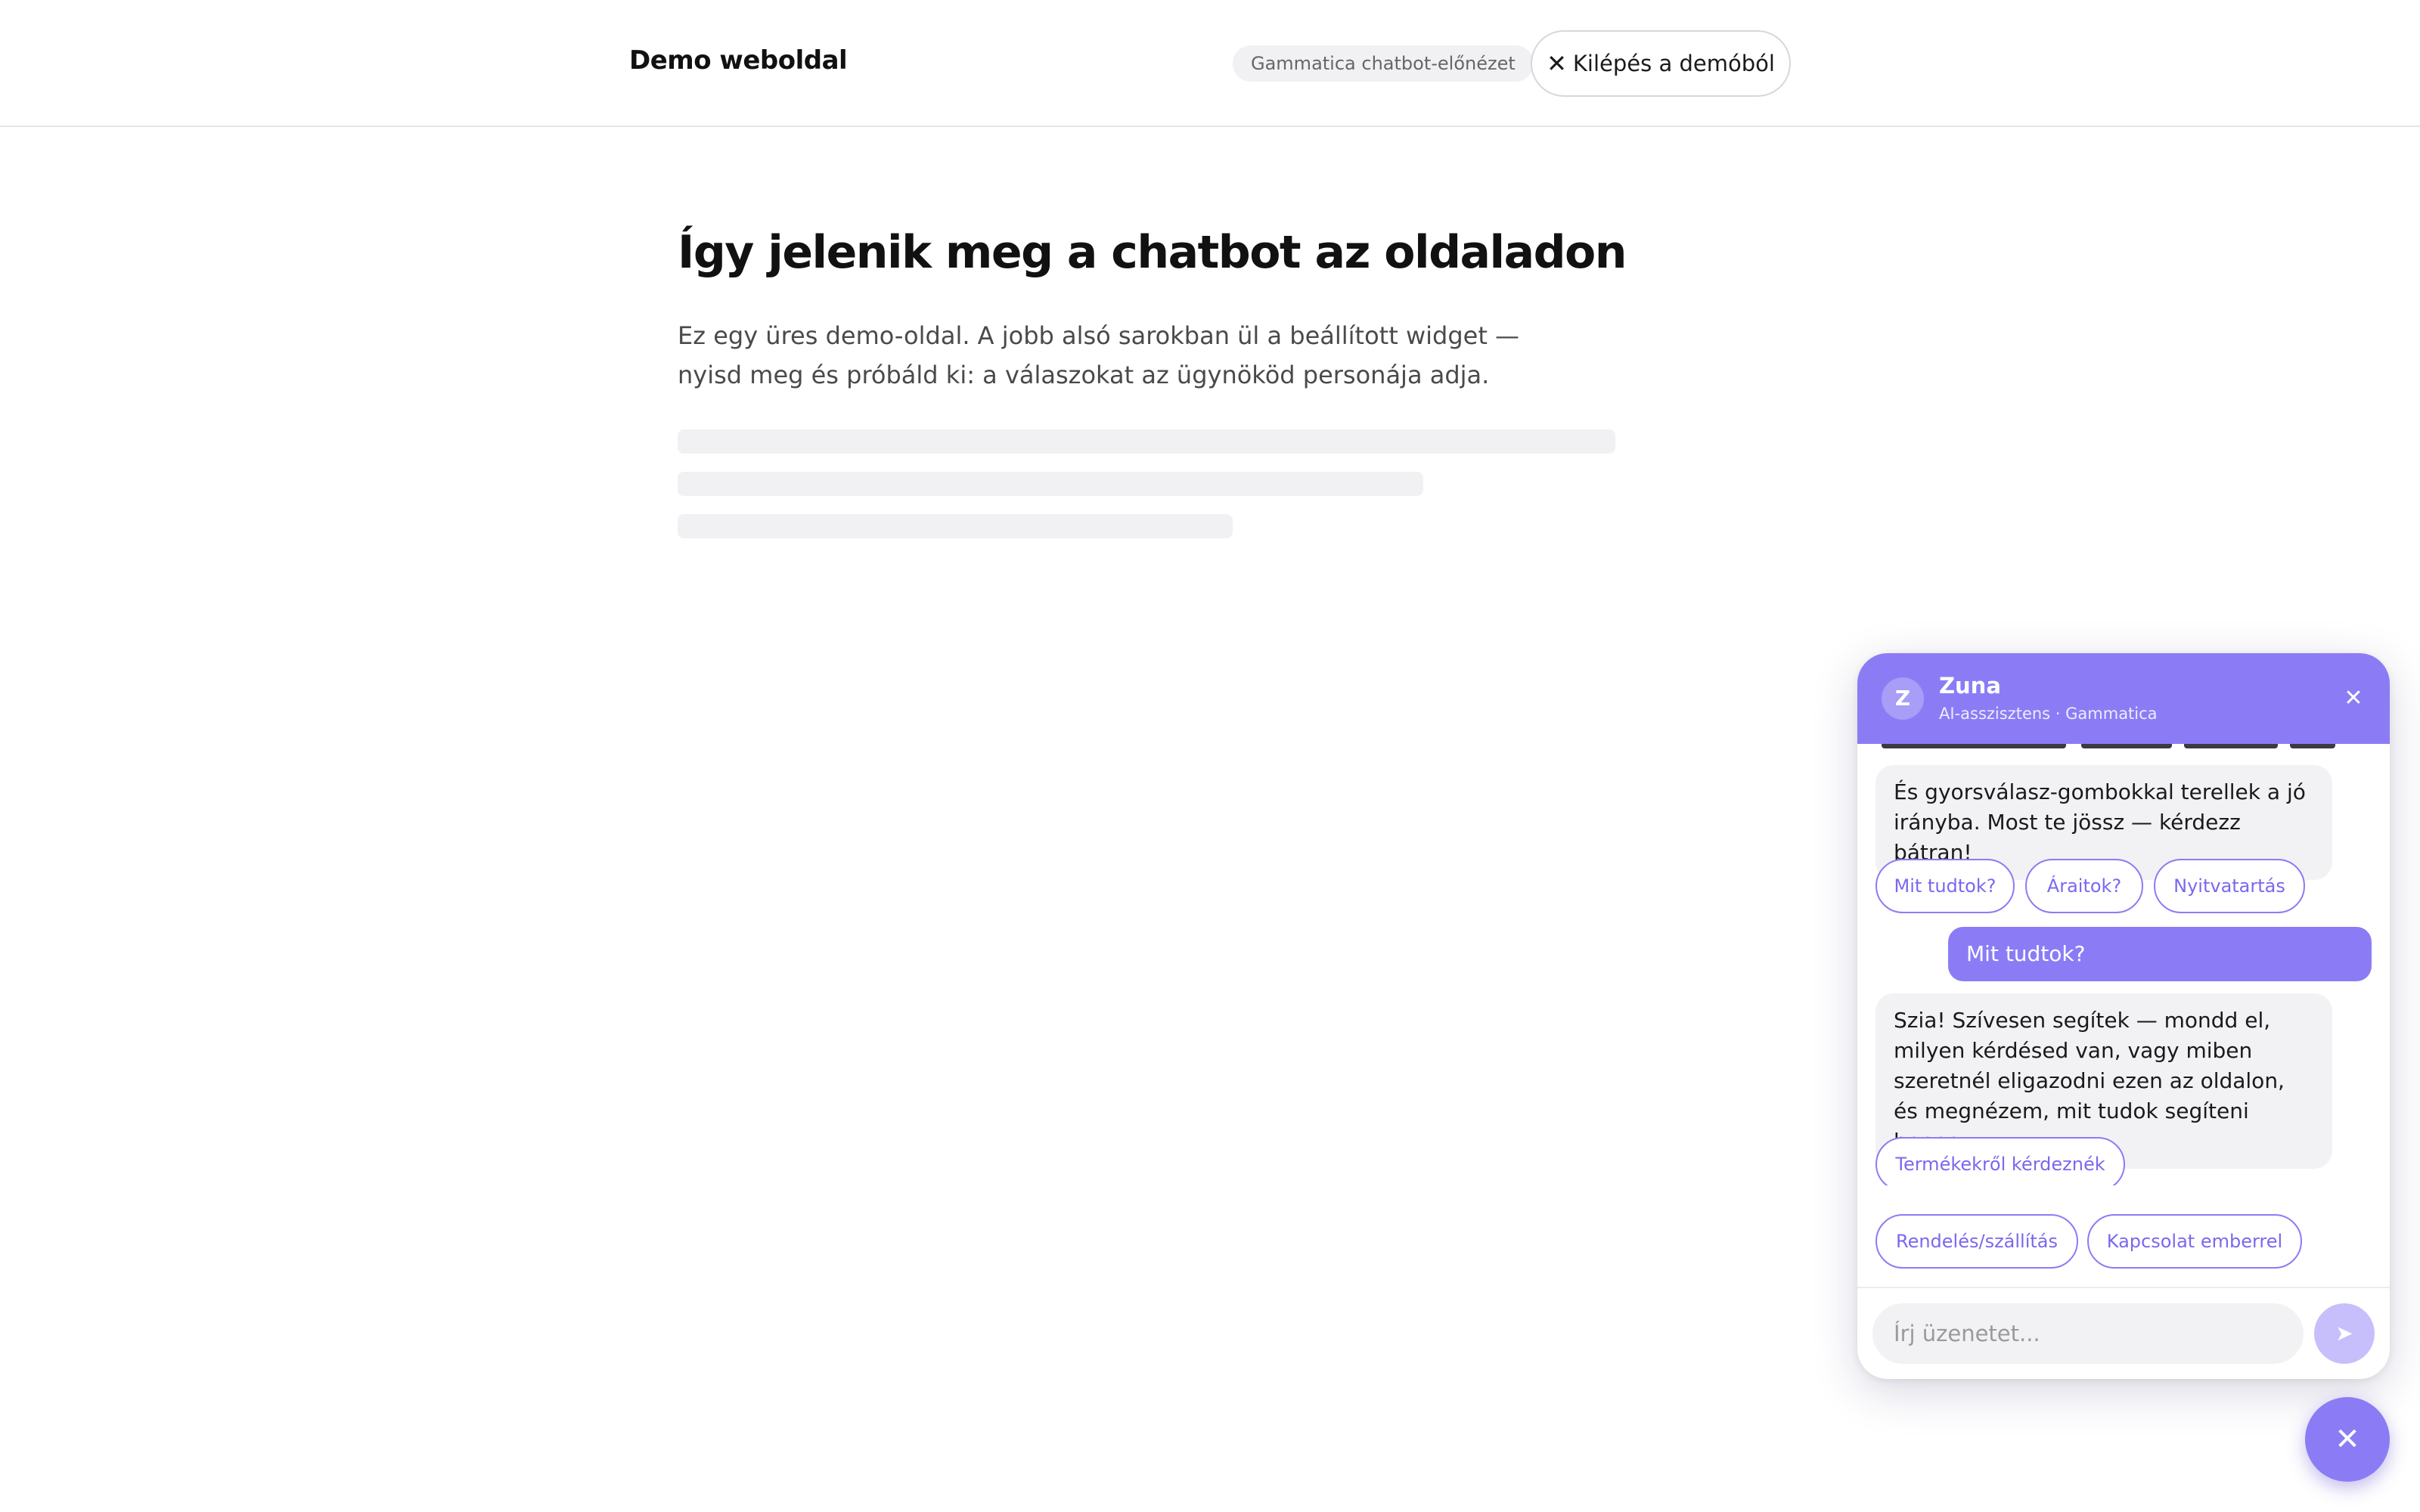 The image size is (2420, 1512). I want to click on agent-name: Zuna, so click(1970, 686).